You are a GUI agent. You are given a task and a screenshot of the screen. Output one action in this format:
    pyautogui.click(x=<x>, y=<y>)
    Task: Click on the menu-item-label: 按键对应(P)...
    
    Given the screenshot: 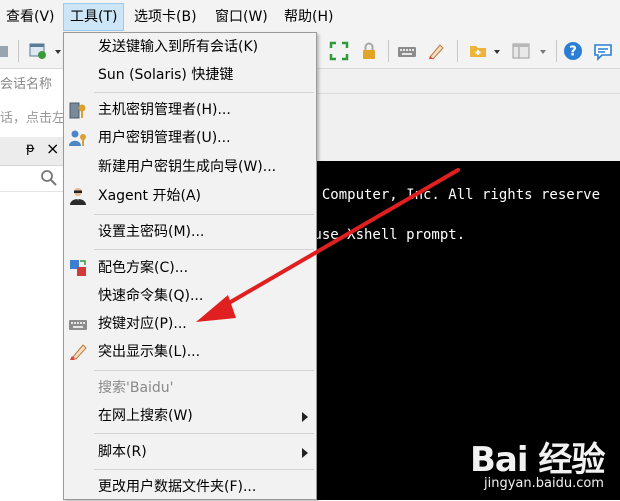 What is the action you would take?
    pyautogui.click(x=142, y=324)
    